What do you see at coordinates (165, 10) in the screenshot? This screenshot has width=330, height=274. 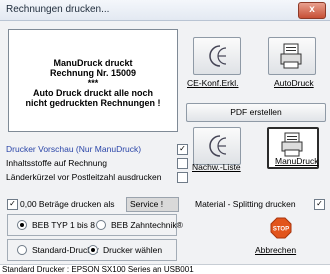 I see `title-bar: Rechnungen drucken... x` at bounding box center [165, 10].